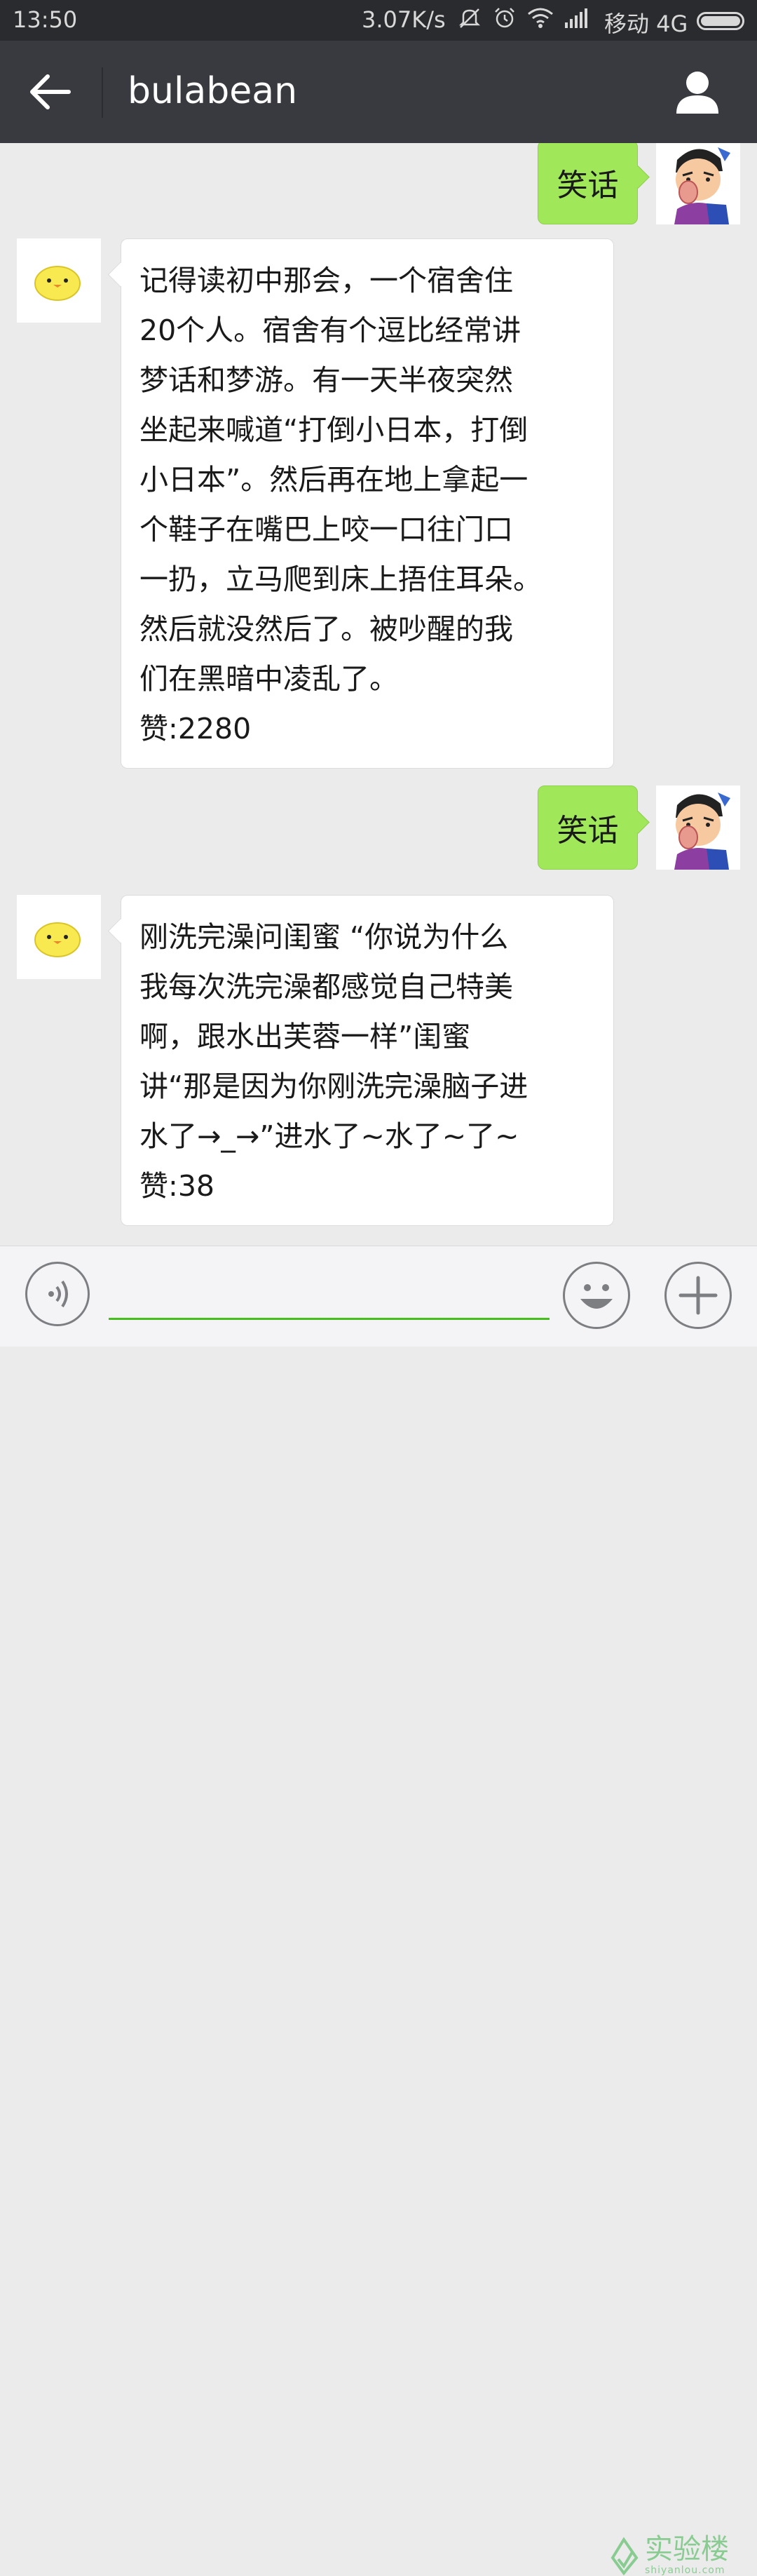  What do you see at coordinates (329, 1297) in the screenshot?
I see `message-input` at bounding box center [329, 1297].